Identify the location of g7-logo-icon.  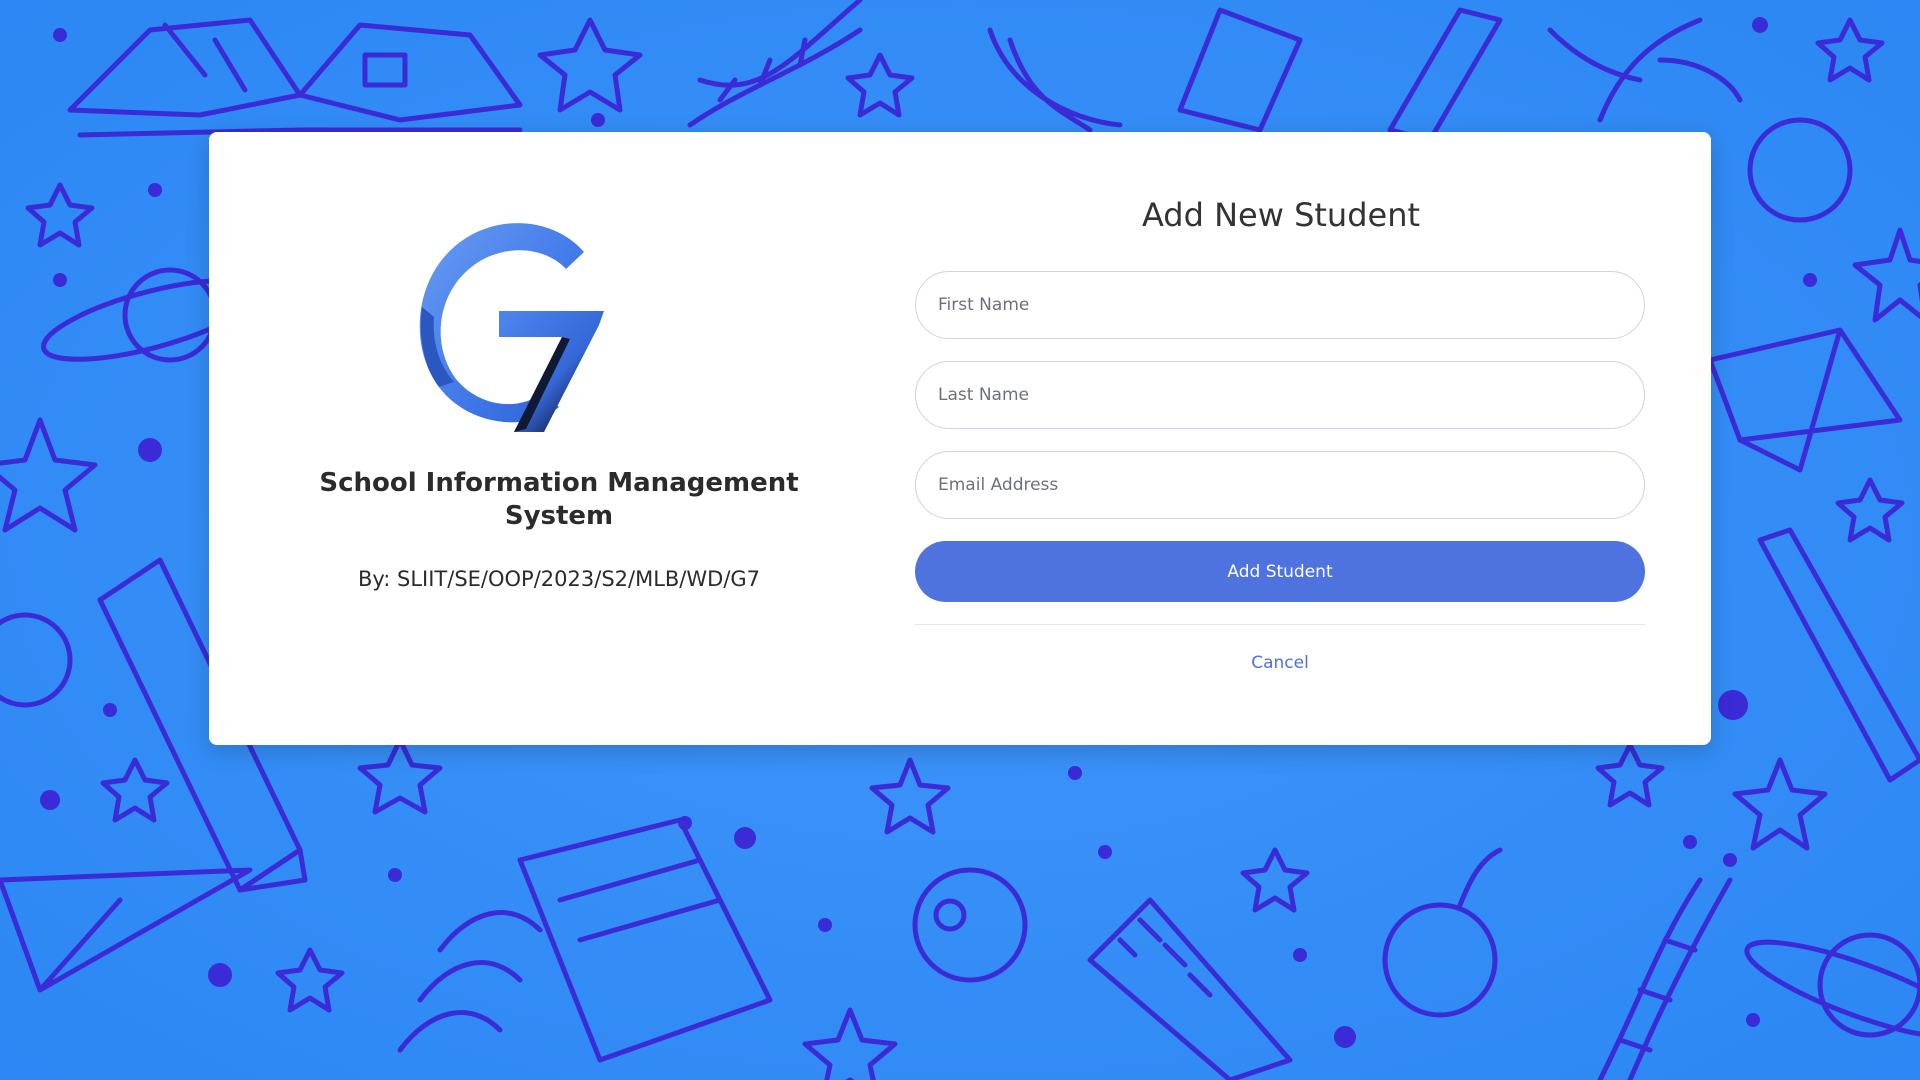
(511, 327).